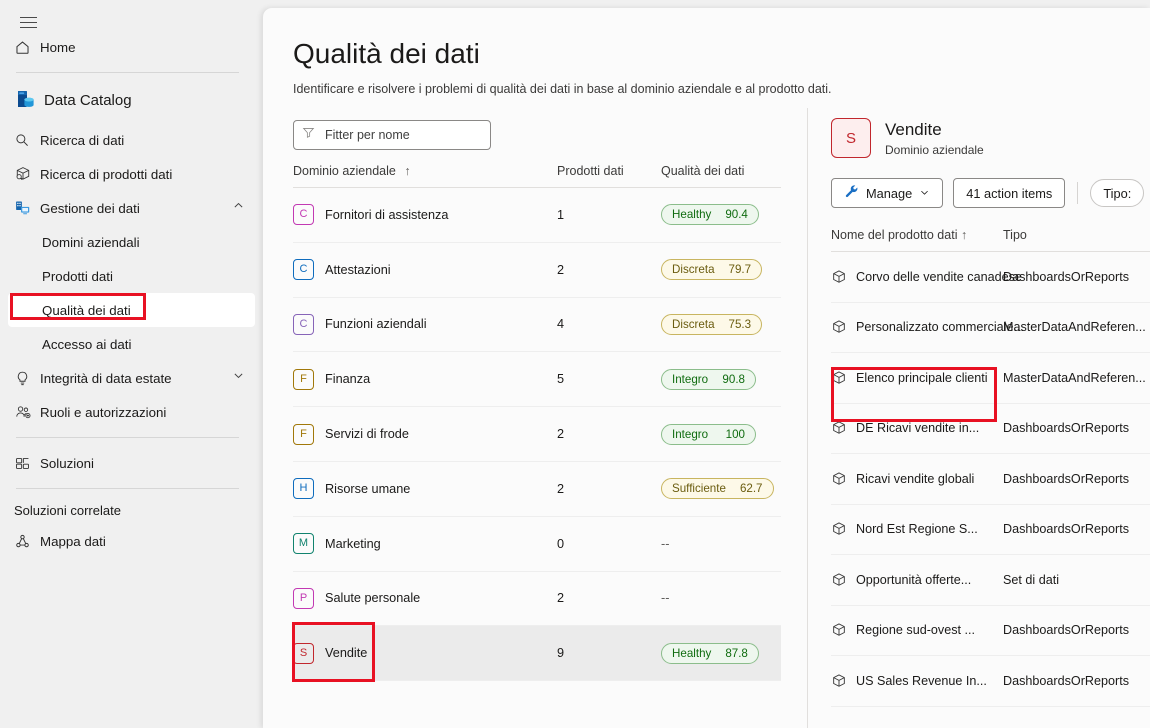 The height and width of the screenshot is (728, 1150). I want to click on type-filter-chip: Tipo:, so click(1117, 193).